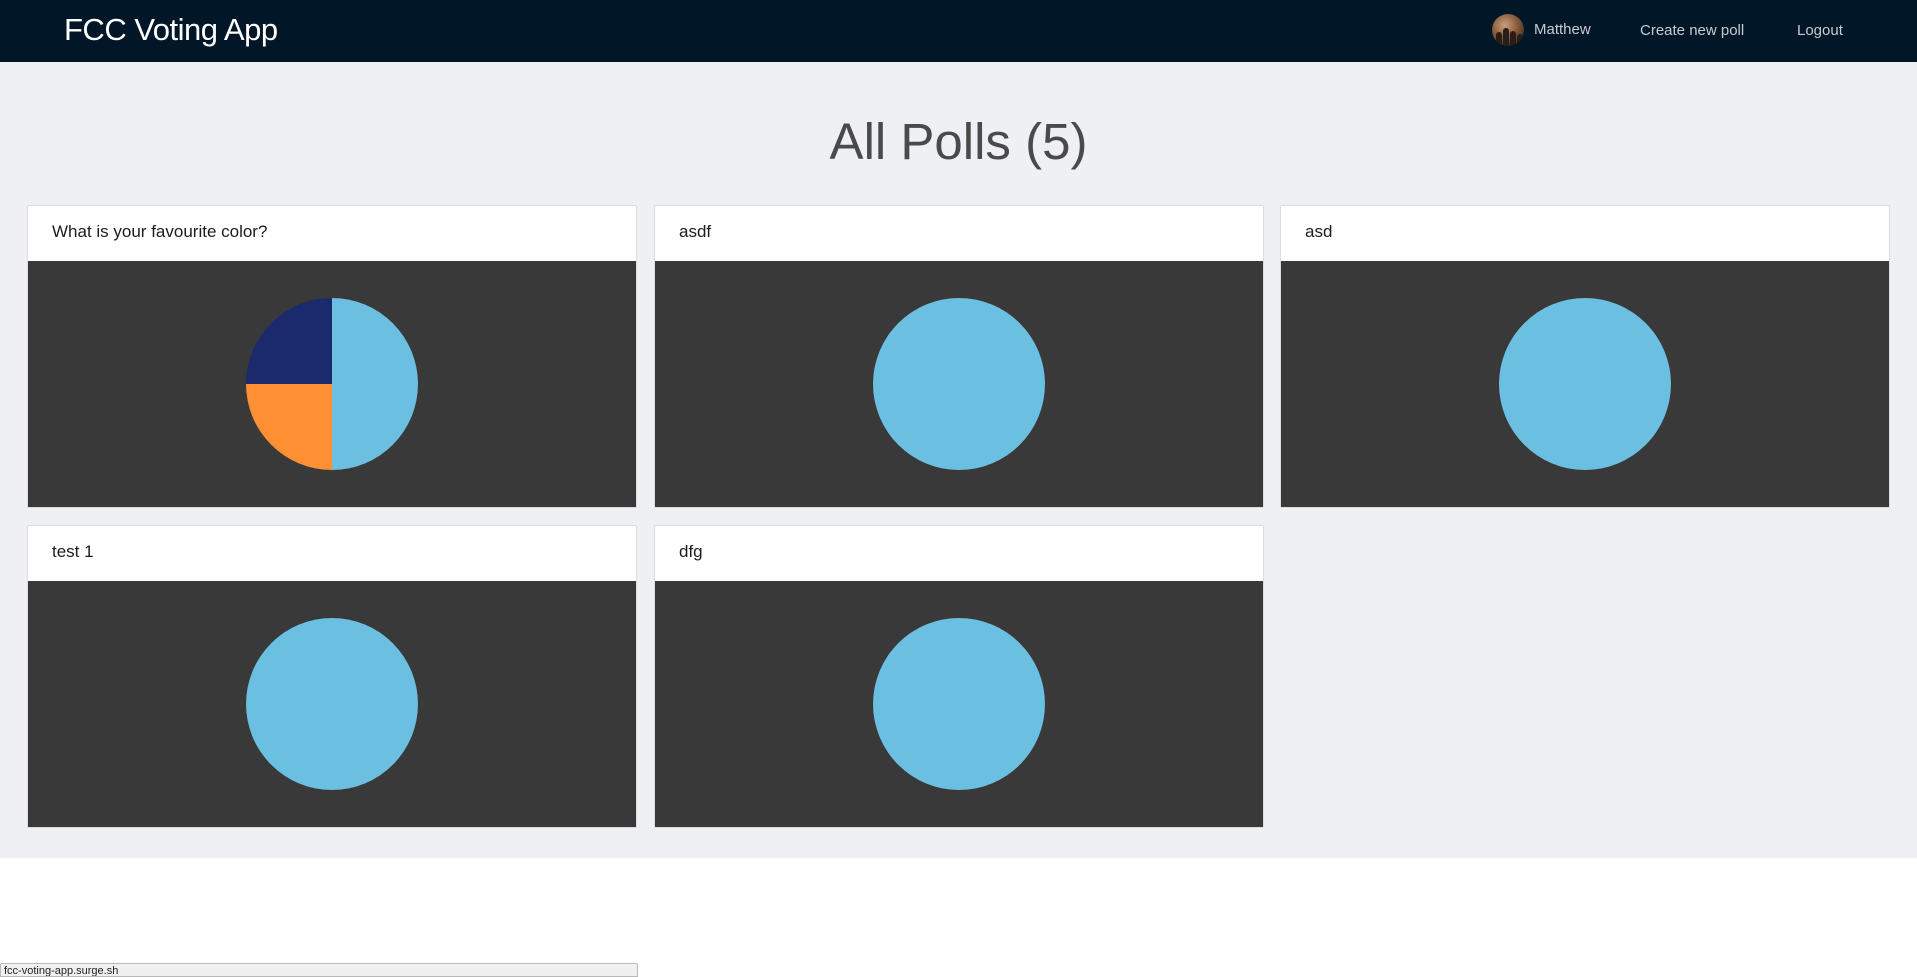  Describe the element at coordinates (73, 552) in the screenshot. I see `poll-title: test 1` at that location.